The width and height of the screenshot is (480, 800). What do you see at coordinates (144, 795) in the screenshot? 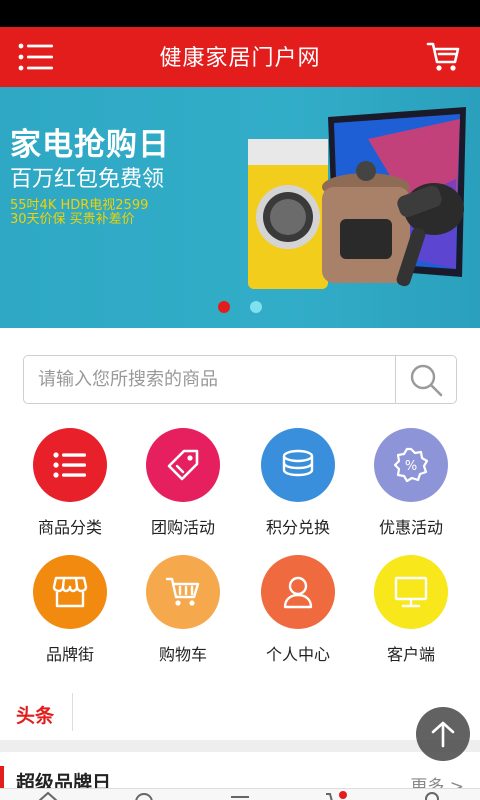
I see `compass-icon` at bounding box center [144, 795].